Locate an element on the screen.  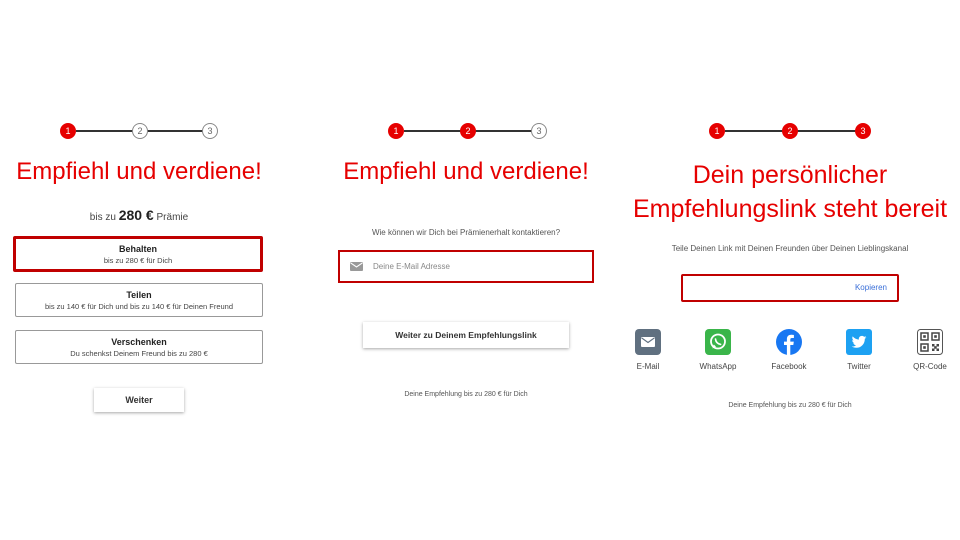
share-email: E-Mail is located at coordinates (648, 350).